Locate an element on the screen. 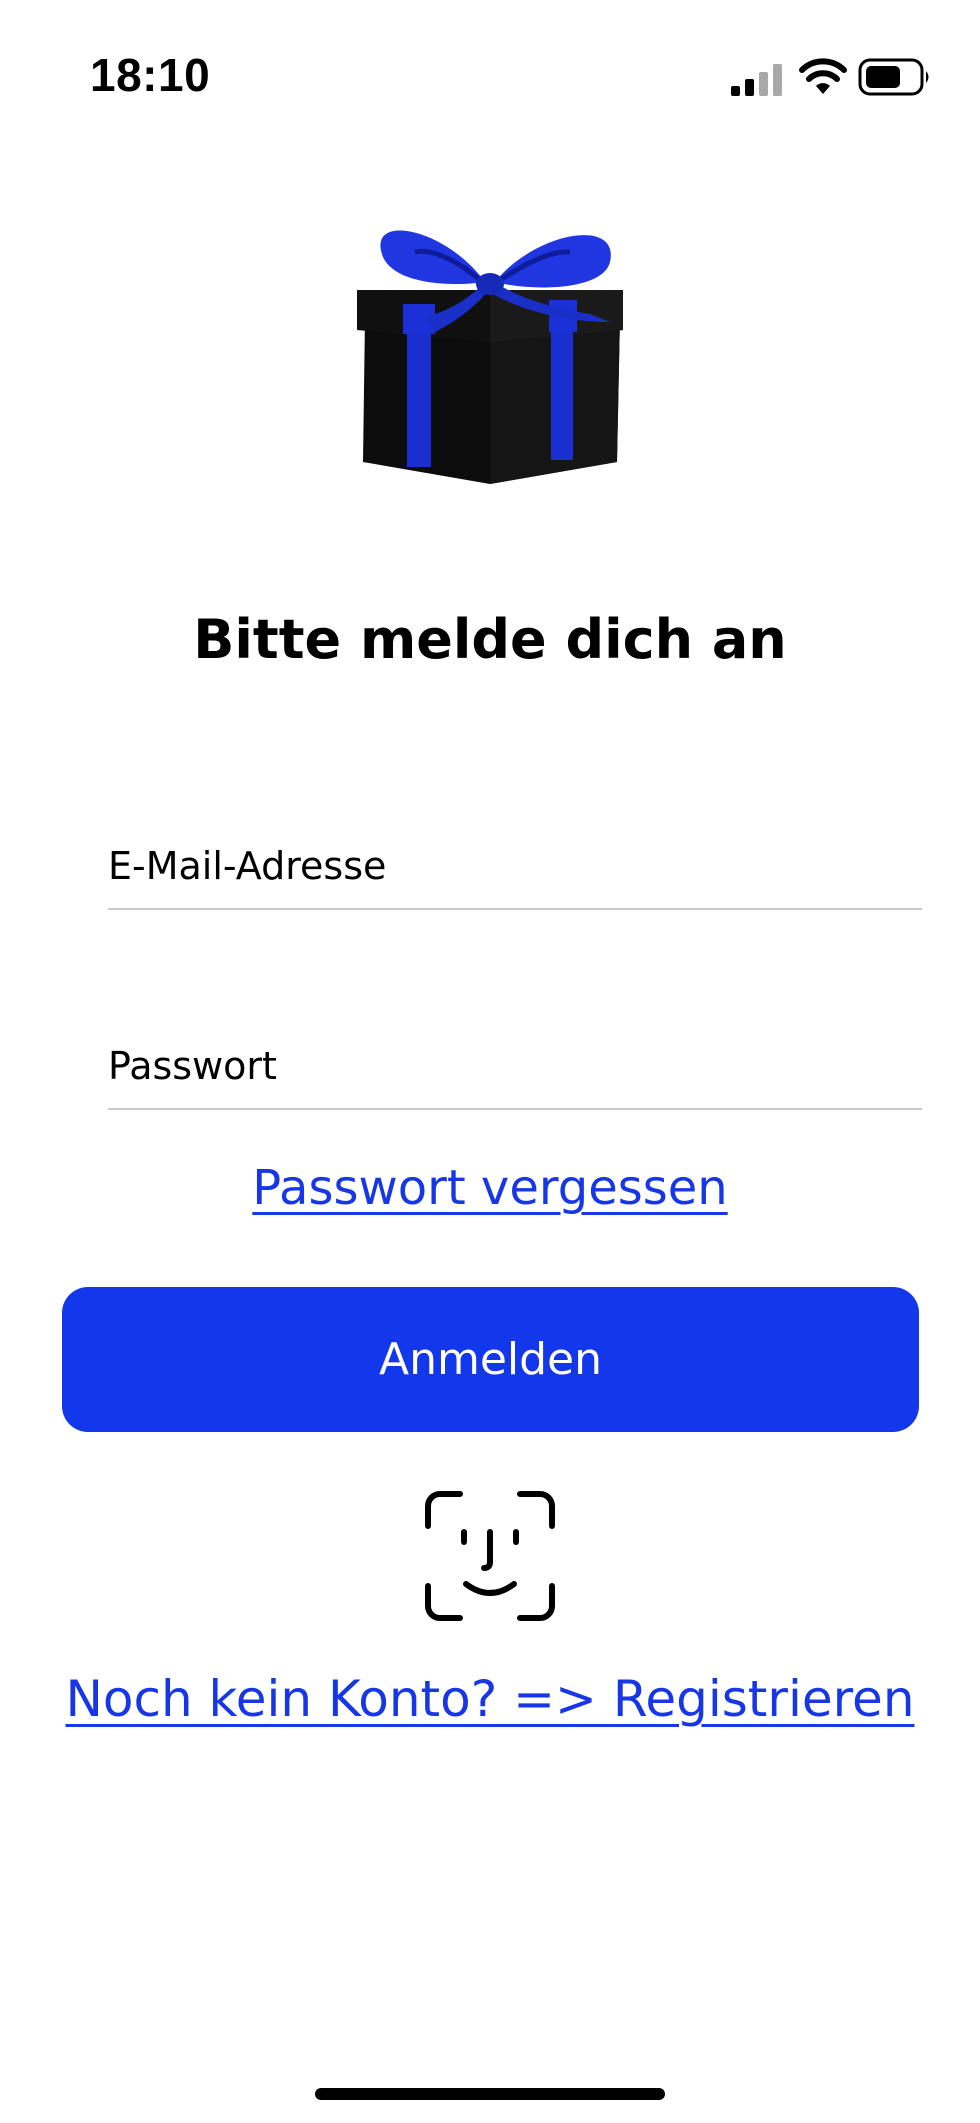 Image resolution: width=980 pixels, height=2123 pixels. email-field is located at coordinates (515, 859).